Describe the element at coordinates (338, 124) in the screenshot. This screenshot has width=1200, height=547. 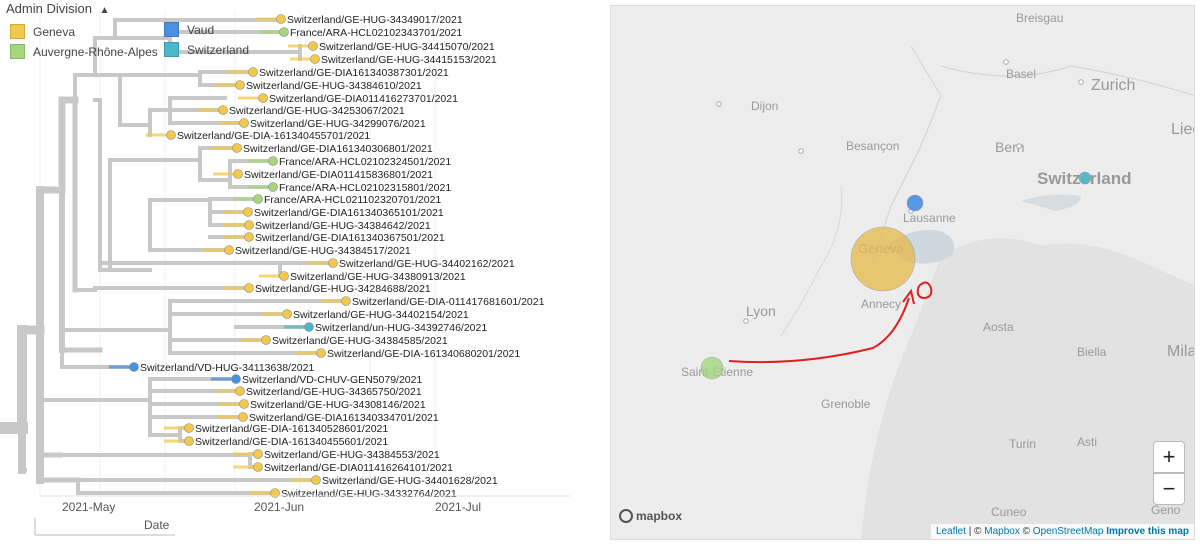
I see `tip-label: Switzerland/GE-HUG-34299076/2021` at that location.